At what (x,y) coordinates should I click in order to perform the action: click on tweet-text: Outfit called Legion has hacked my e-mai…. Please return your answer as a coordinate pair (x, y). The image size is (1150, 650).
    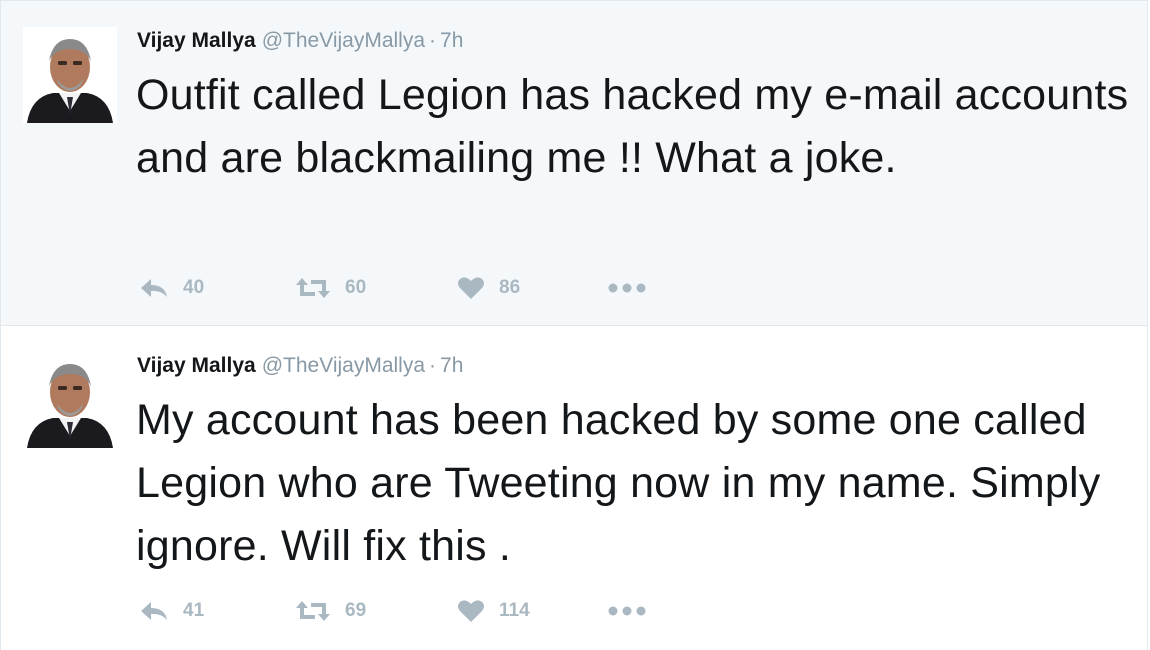
    Looking at the image, I should click on (632, 126).